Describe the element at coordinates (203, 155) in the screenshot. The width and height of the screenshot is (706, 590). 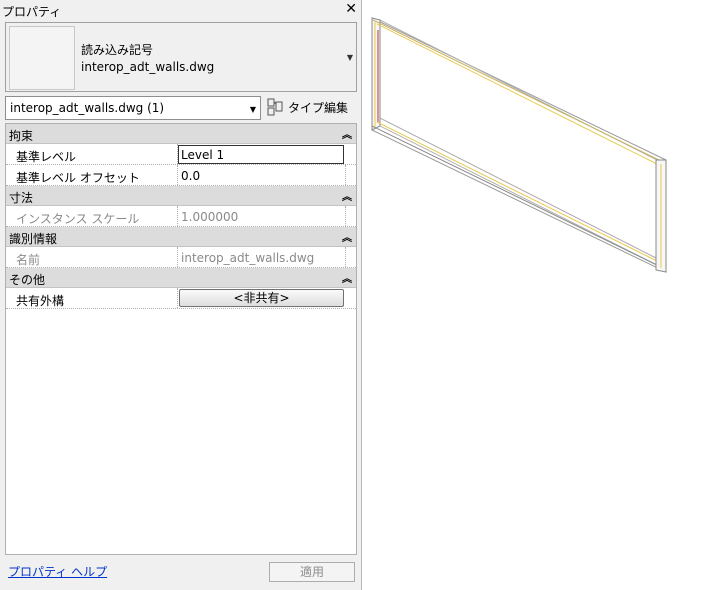
I see `base-level-value: Level 1` at that location.